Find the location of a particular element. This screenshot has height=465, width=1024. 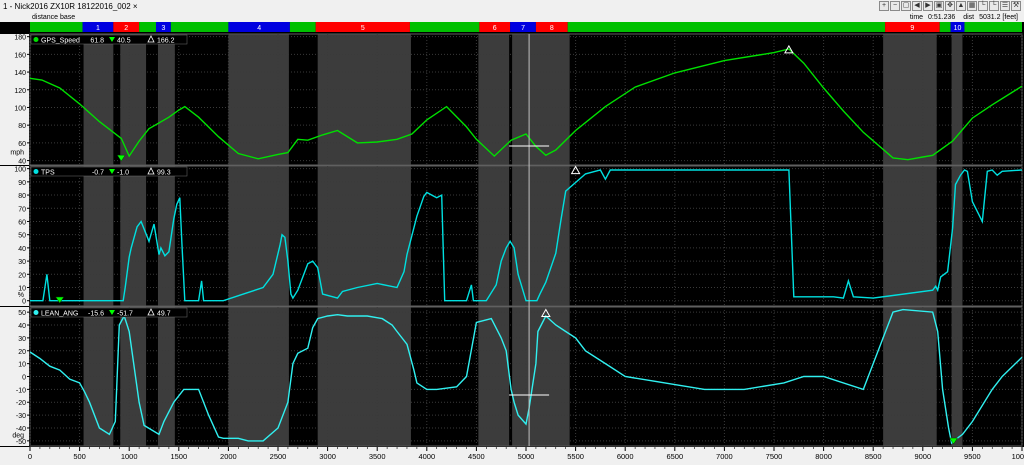

x-tick-label: 8500 is located at coordinates (873, 456).